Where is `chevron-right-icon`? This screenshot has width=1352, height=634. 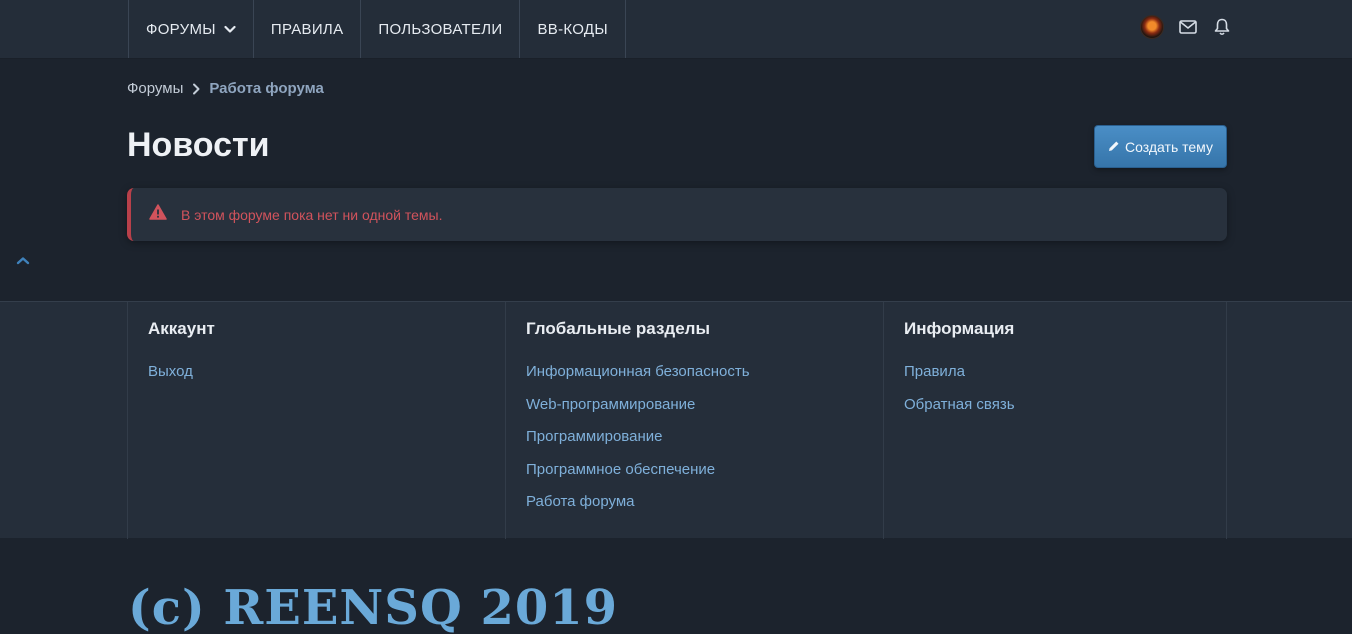
chevron-right-icon is located at coordinates (196, 89).